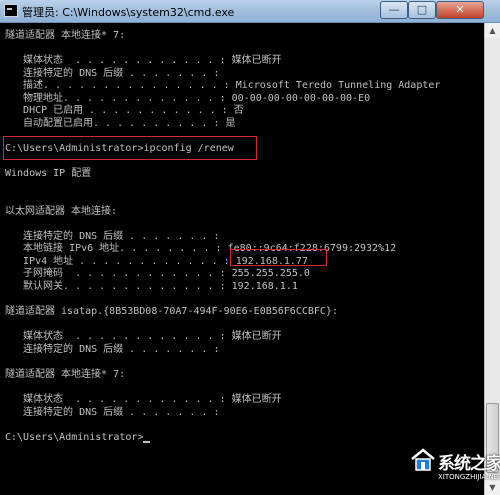 This screenshot has height=495, width=500. I want to click on site-watermark: 系统之家 XITONGZHIJIA.NET, so click(455, 468).